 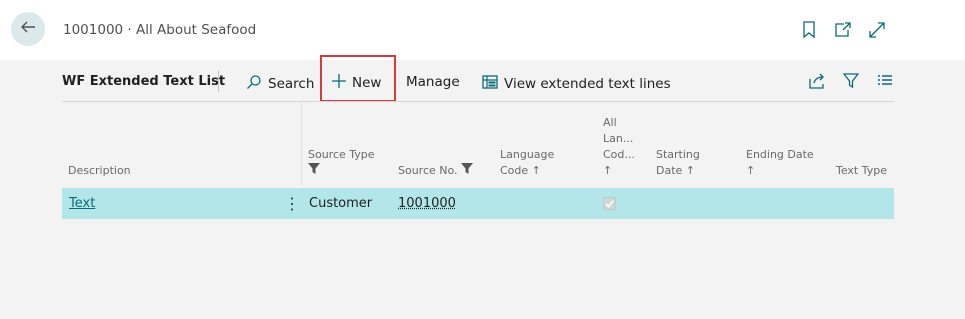 What do you see at coordinates (619, 147) in the screenshot?
I see `column-header-all-languages: All Lan... Cod... ↑` at bounding box center [619, 147].